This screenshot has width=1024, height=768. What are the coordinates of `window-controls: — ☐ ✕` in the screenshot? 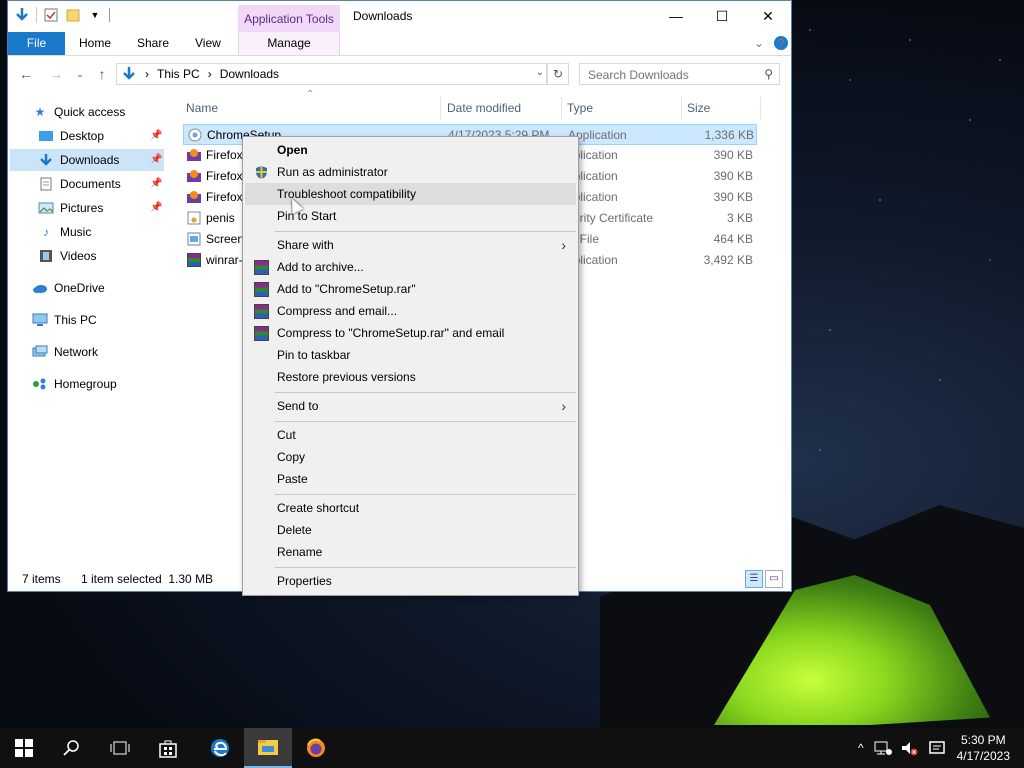 It's located at (722, 16).